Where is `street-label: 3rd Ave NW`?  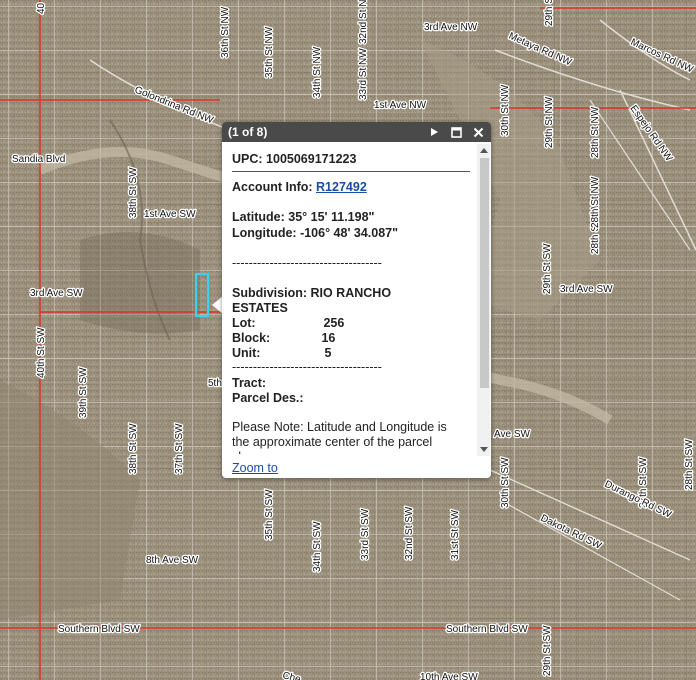 street-label: 3rd Ave NW is located at coordinates (451, 27).